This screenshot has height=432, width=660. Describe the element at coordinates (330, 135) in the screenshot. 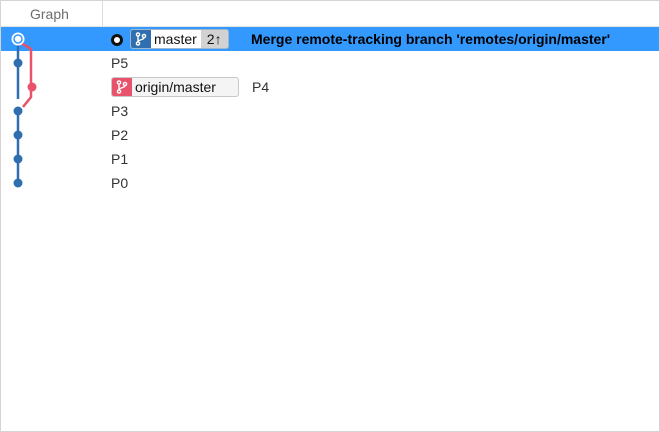

I see `commit-row: P2` at that location.